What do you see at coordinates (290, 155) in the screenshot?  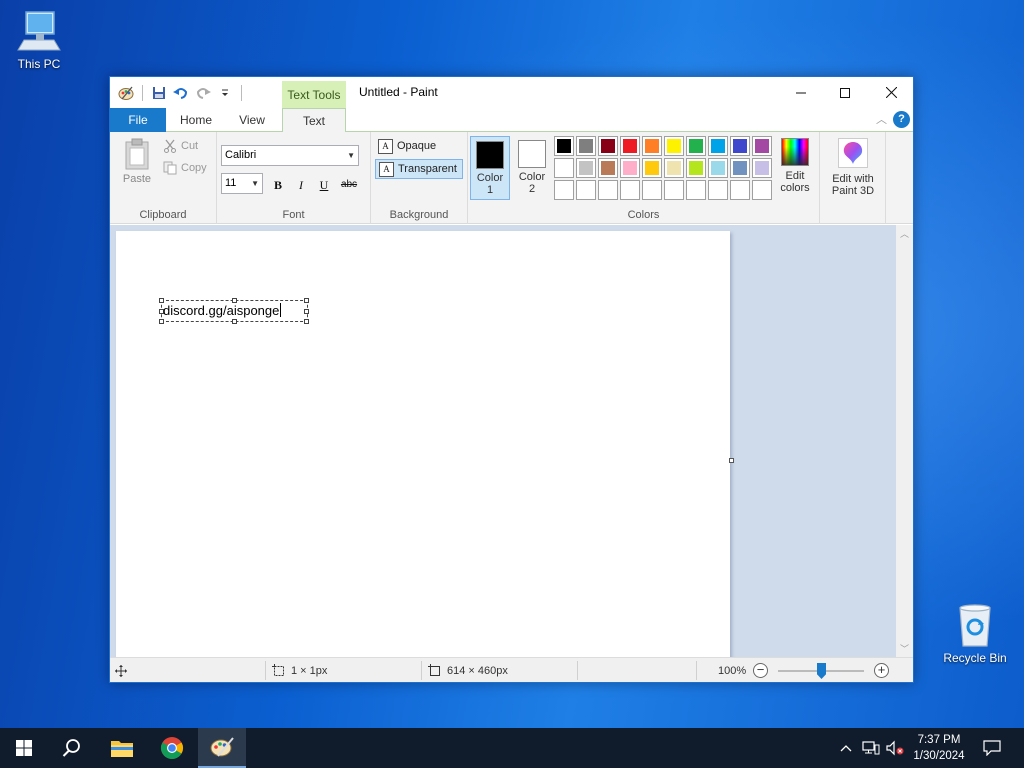 I see `font-family-select: Calibri ▼` at bounding box center [290, 155].